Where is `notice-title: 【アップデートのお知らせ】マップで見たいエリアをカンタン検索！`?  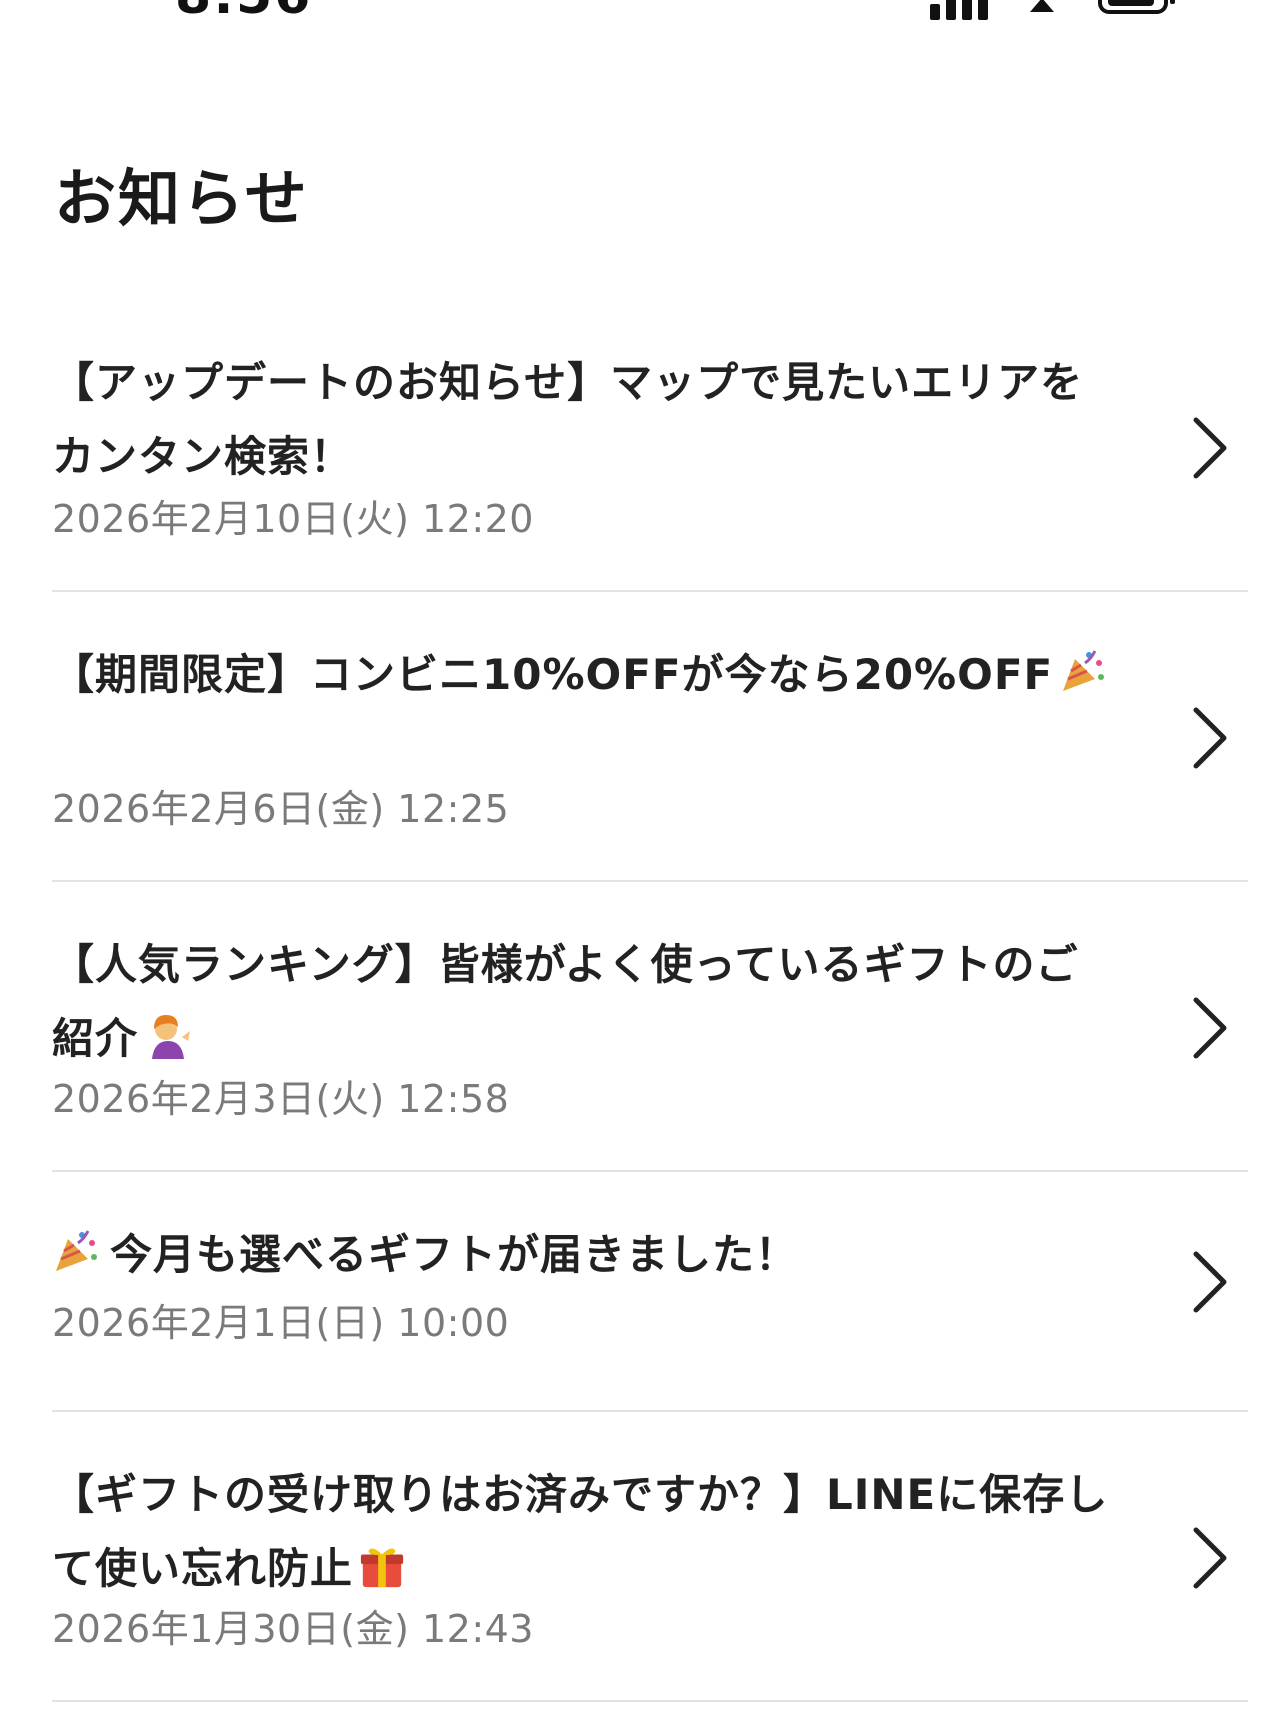
notice-title: 【アップデートのお知らせ】マップで見たいエリアをカンタン検索！ is located at coordinates (568, 419).